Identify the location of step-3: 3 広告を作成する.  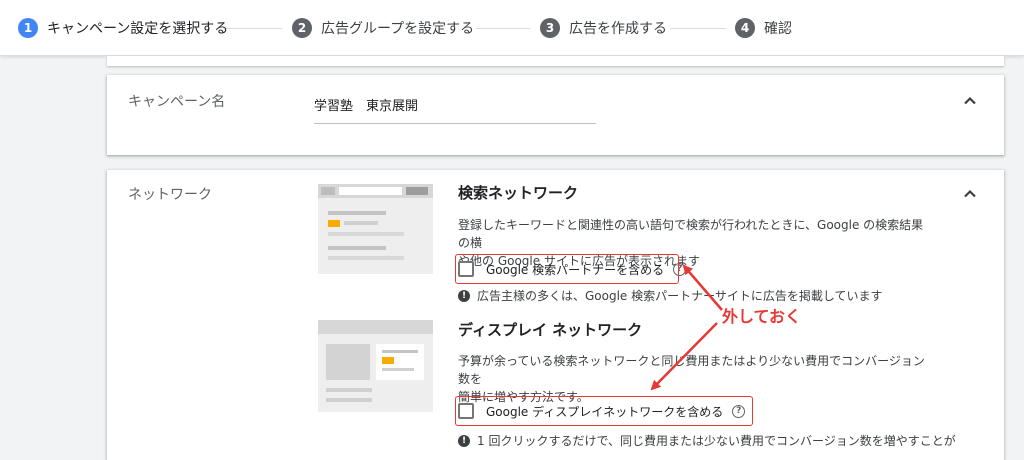
(603, 28).